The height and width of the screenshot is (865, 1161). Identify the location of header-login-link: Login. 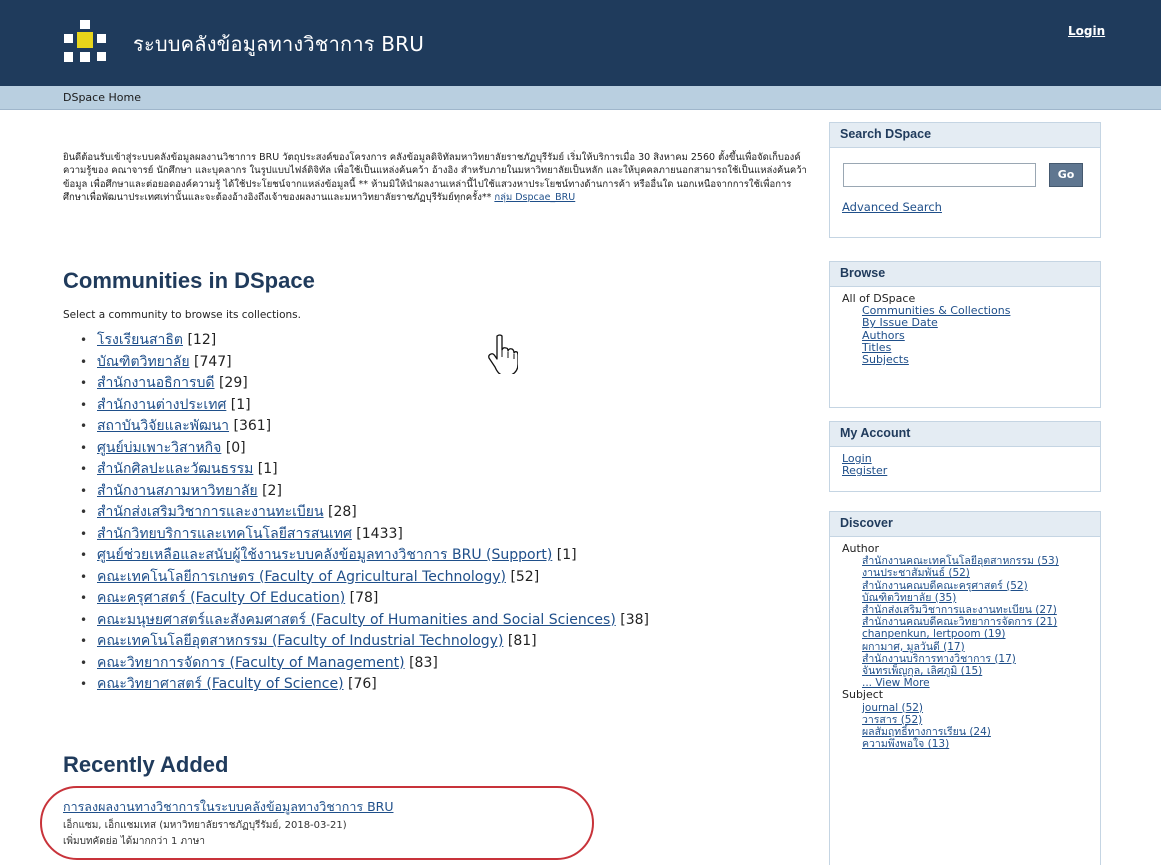
(1086, 31).